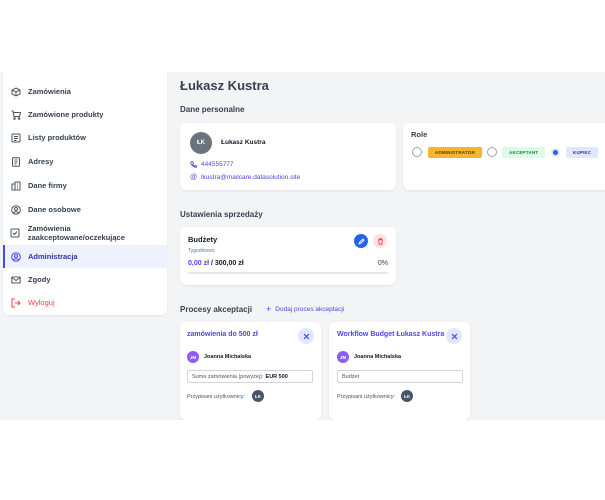 The height and width of the screenshot is (500, 605). What do you see at coordinates (85, 91) in the screenshot?
I see `sidebar-item-orders: Zamówienia` at bounding box center [85, 91].